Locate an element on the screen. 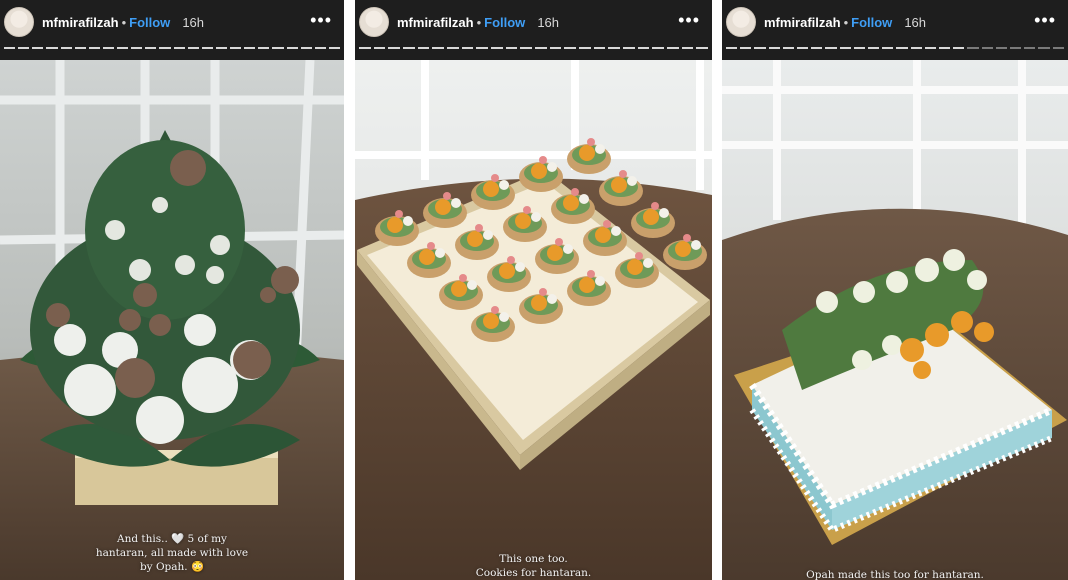 This screenshot has height=580, width=1068. caption-line: hantaran, all made with love is located at coordinates (172, 553).